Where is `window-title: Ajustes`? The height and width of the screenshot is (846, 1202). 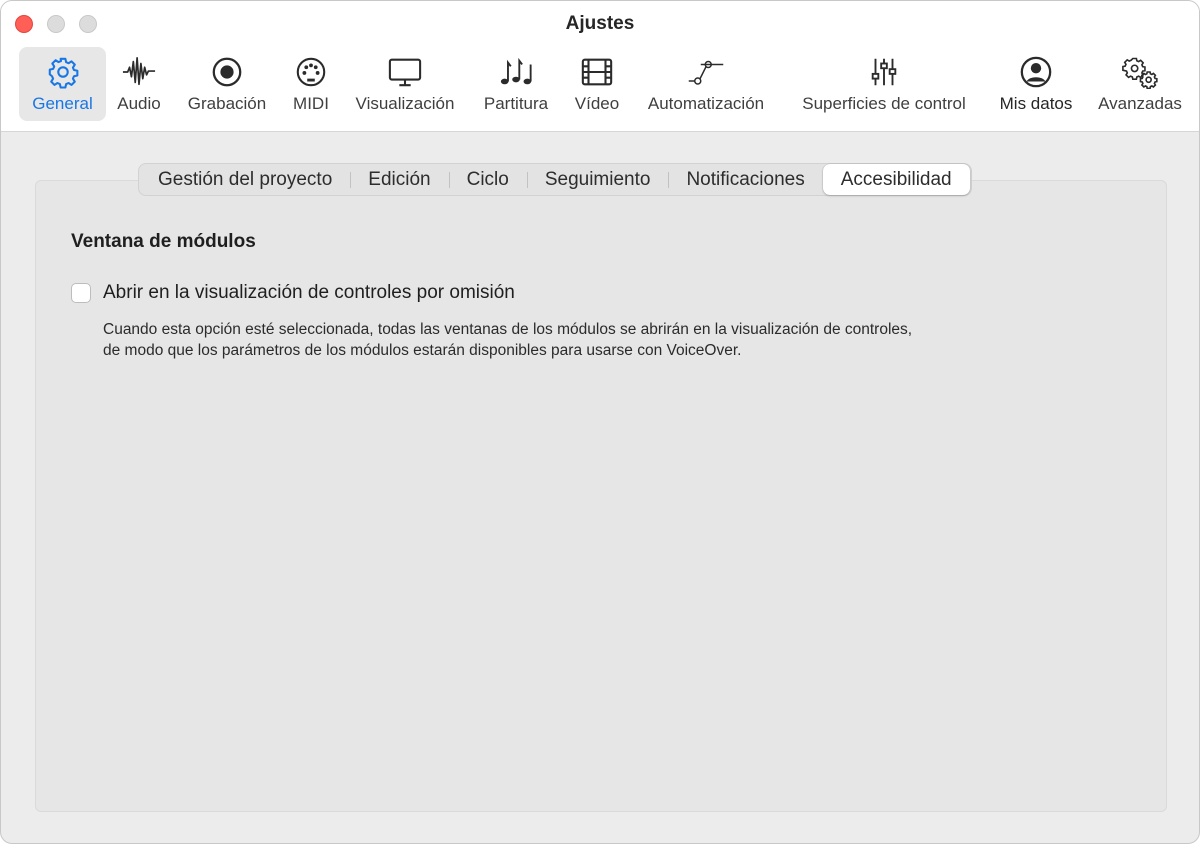
window-title: Ajustes is located at coordinates (600, 23).